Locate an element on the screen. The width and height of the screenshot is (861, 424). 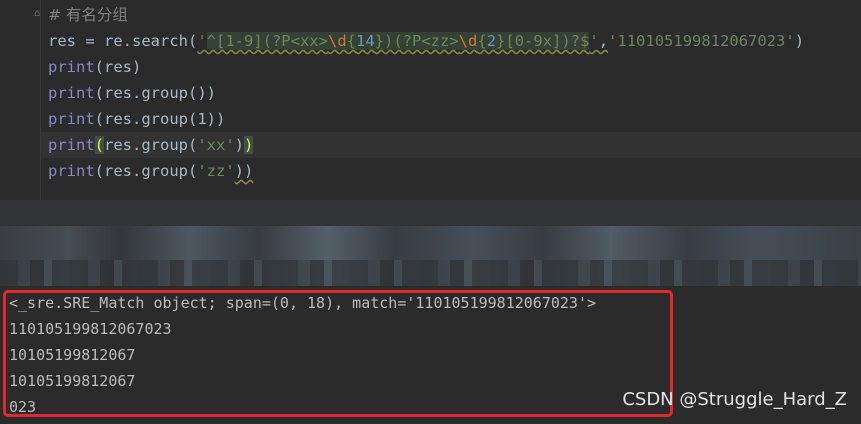
comment-text: 有名分组 is located at coordinates (94, 15).